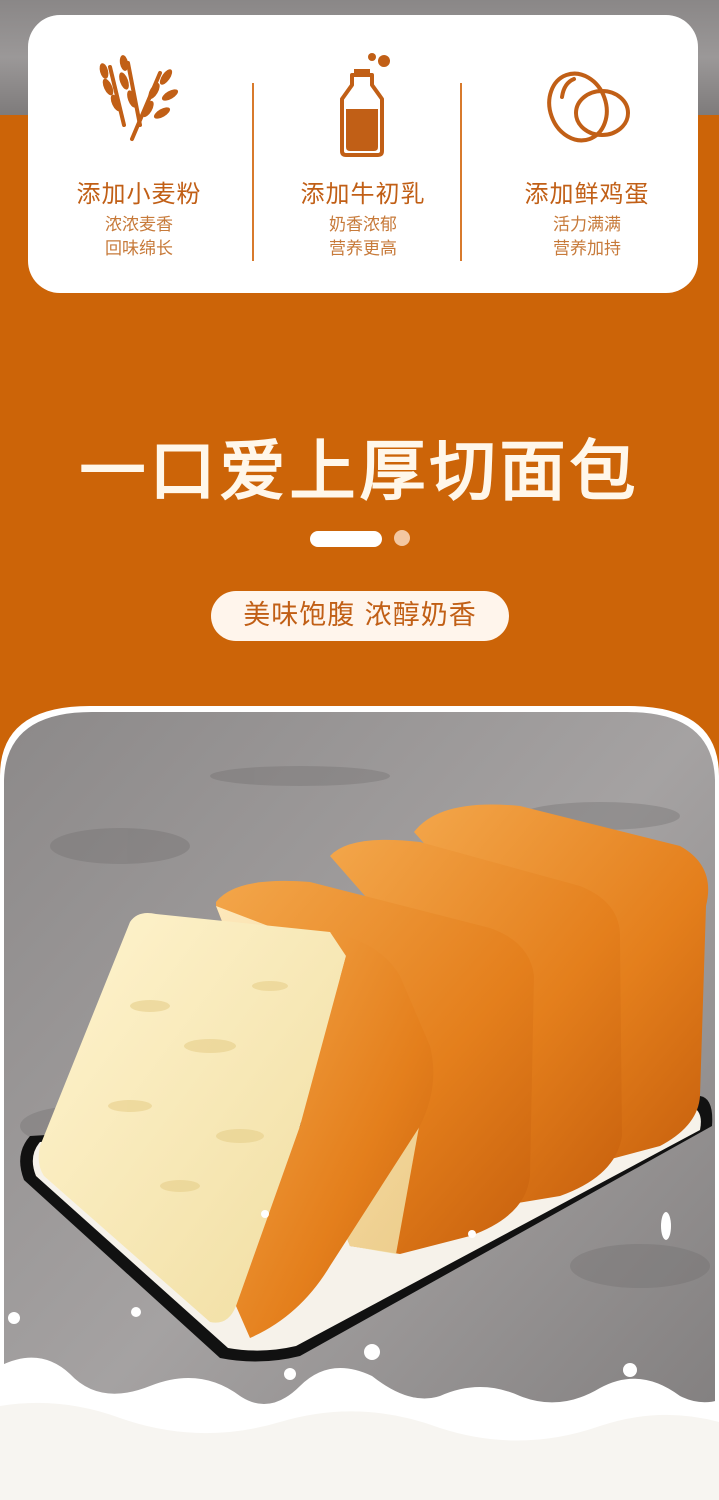 The width and height of the screenshot is (719, 1500). What do you see at coordinates (359, 471) in the screenshot?
I see `headline: 一口爱上厚切面包` at bounding box center [359, 471].